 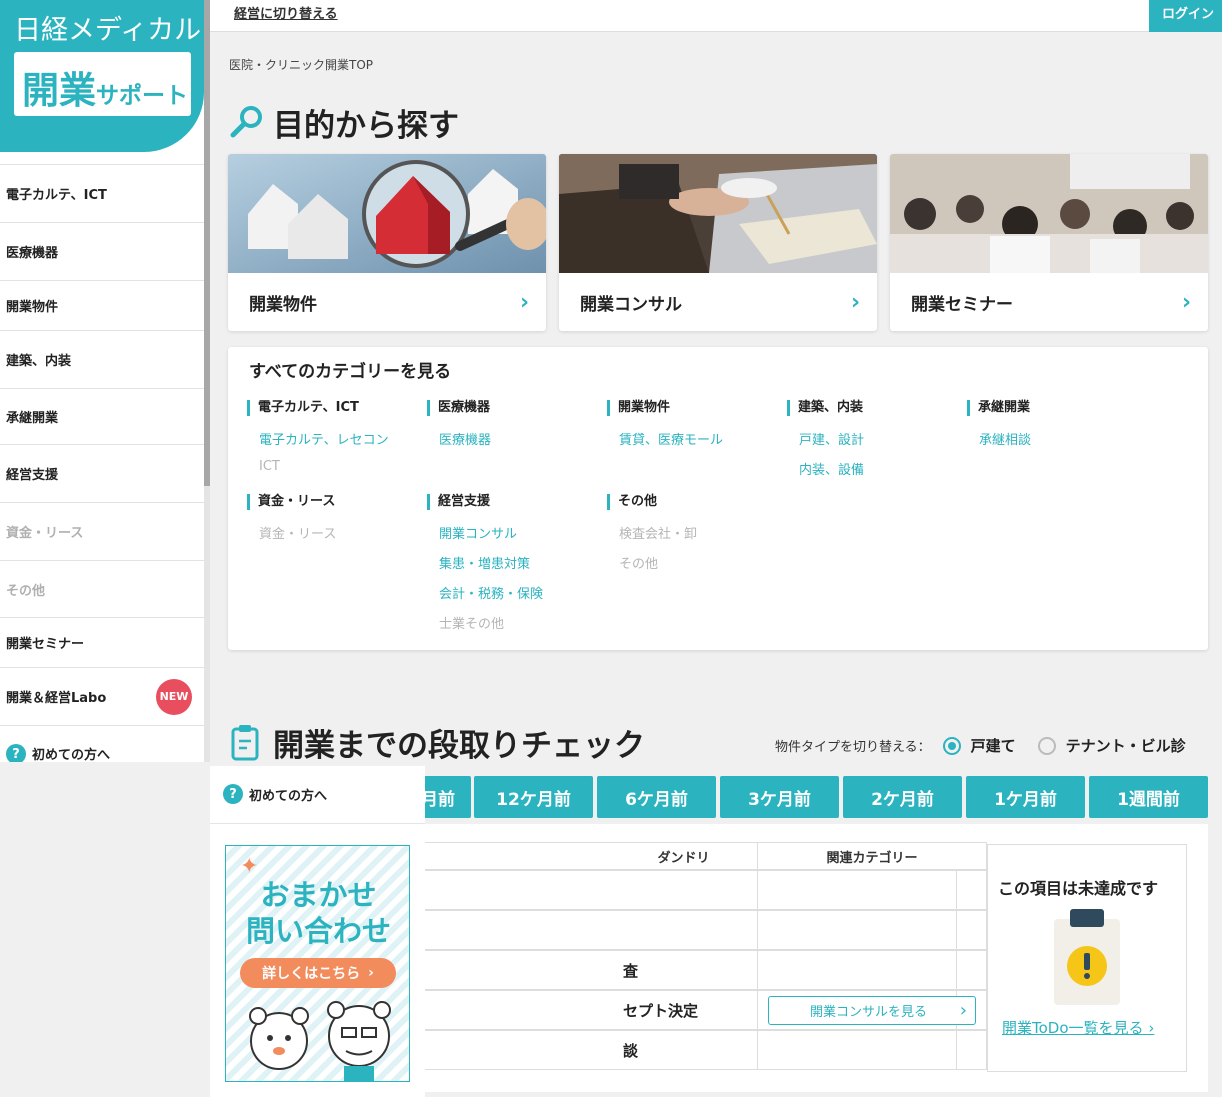 What do you see at coordinates (59, 90) in the screenshot?
I see `brand-big: 開業` at bounding box center [59, 90].